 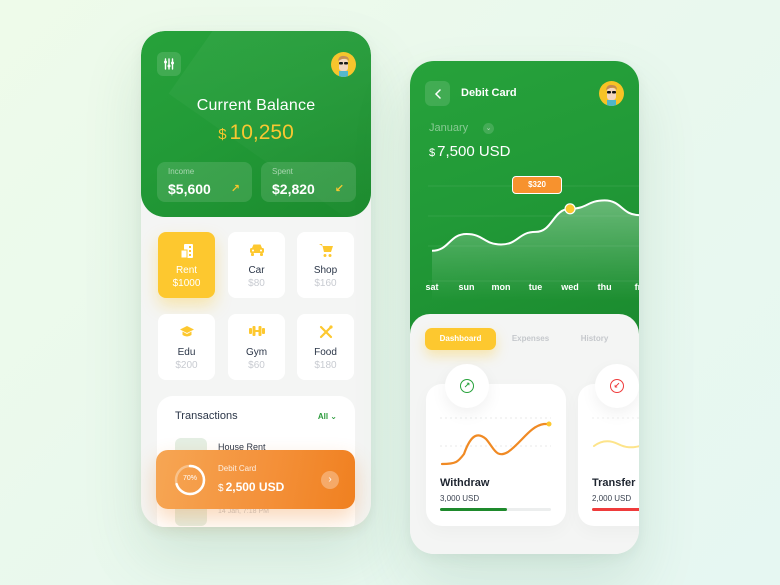 I want to click on x-tick-label: fri, so click(x=637, y=287).